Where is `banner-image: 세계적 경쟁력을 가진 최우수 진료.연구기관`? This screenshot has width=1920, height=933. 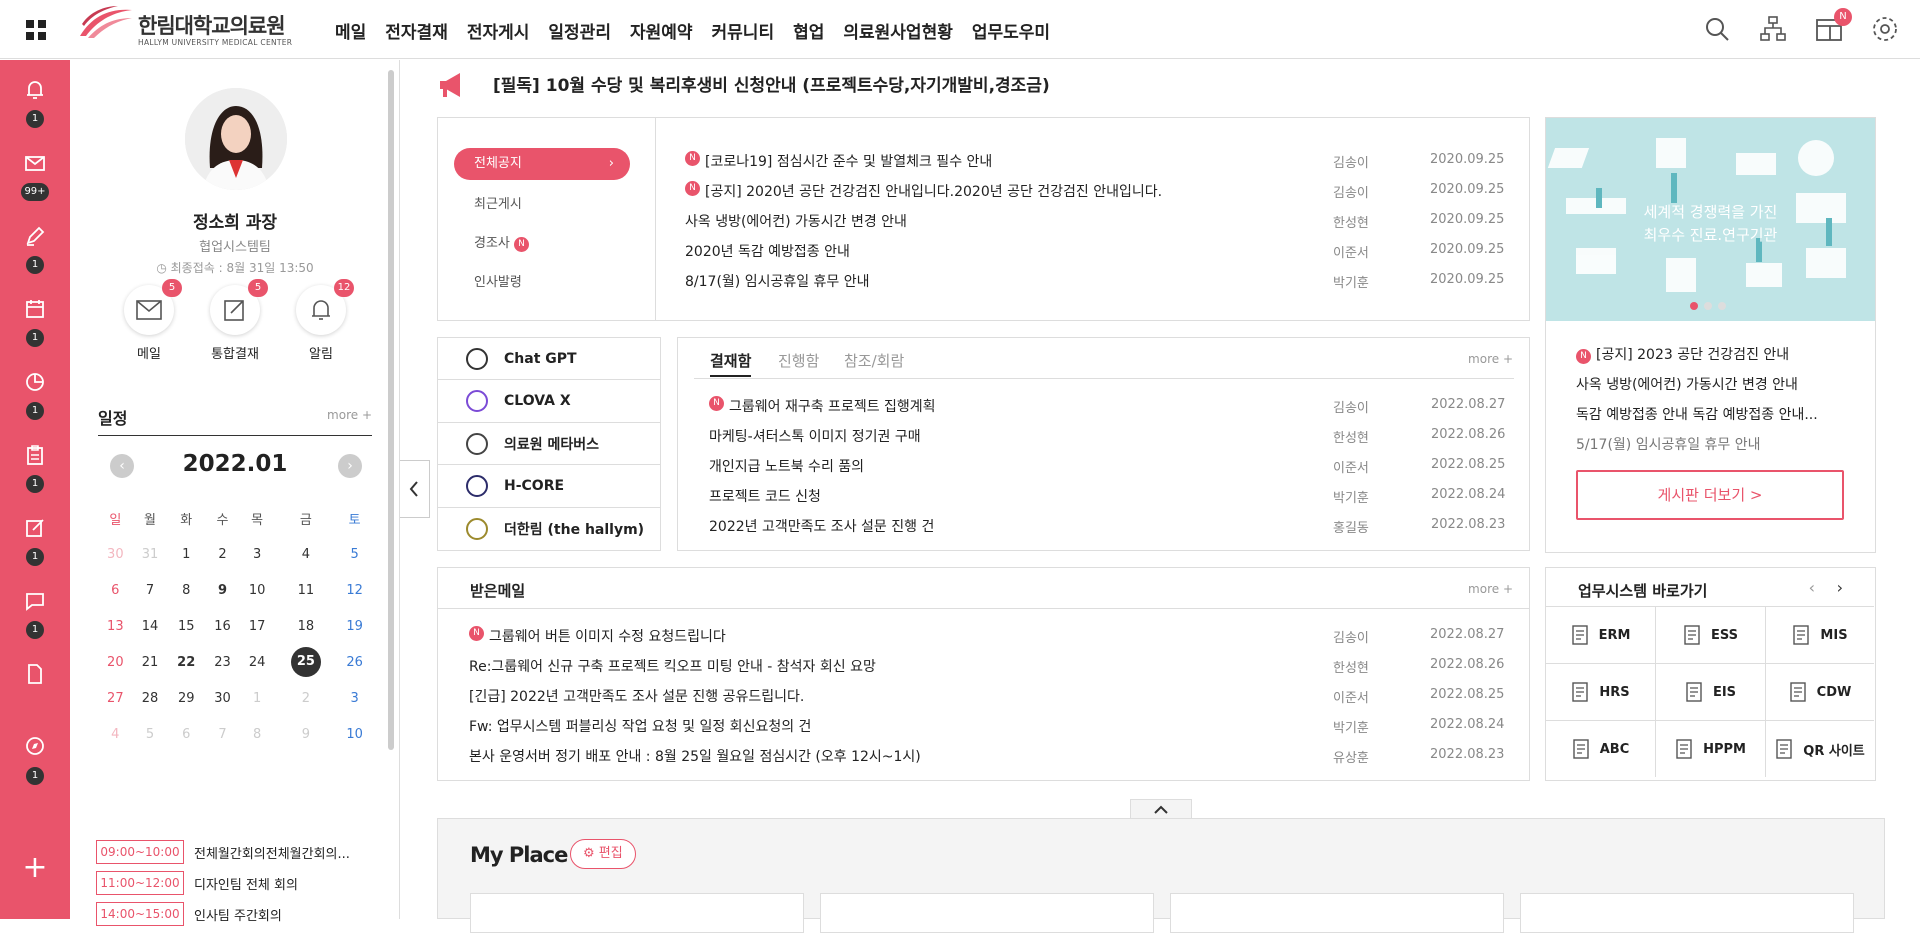 banner-image: 세계적 경쟁력을 가진 최우수 진료.연구기관 is located at coordinates (1710, 219).